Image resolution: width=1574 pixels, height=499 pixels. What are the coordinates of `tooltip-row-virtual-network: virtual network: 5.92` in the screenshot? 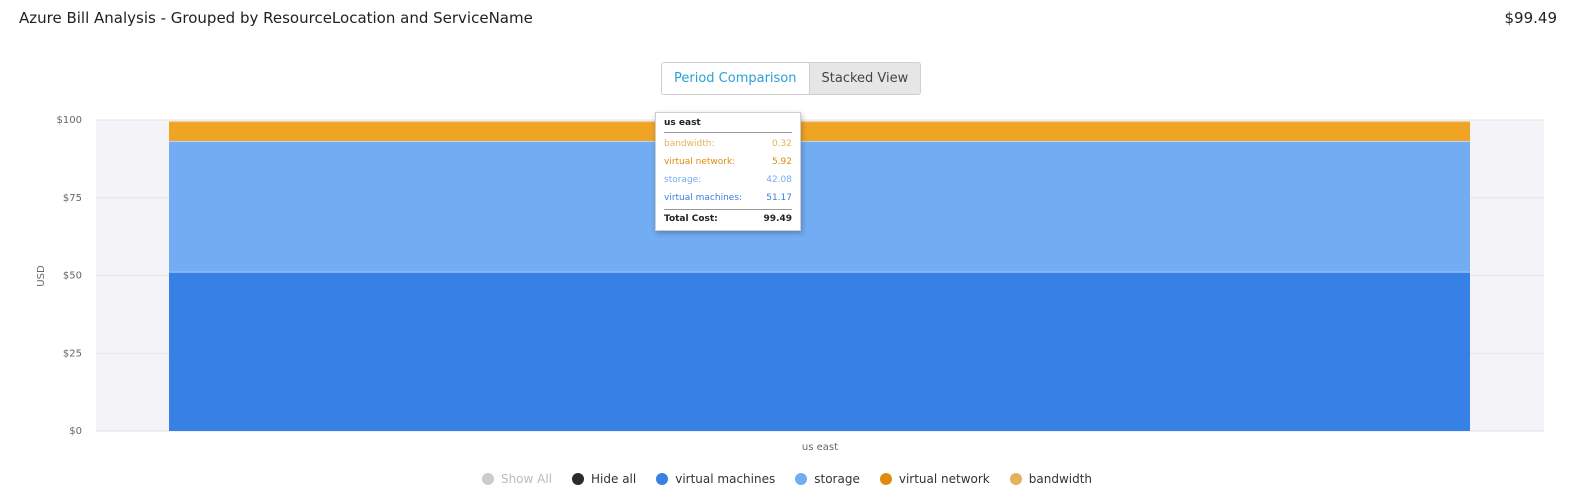 It's located at (728, 162).